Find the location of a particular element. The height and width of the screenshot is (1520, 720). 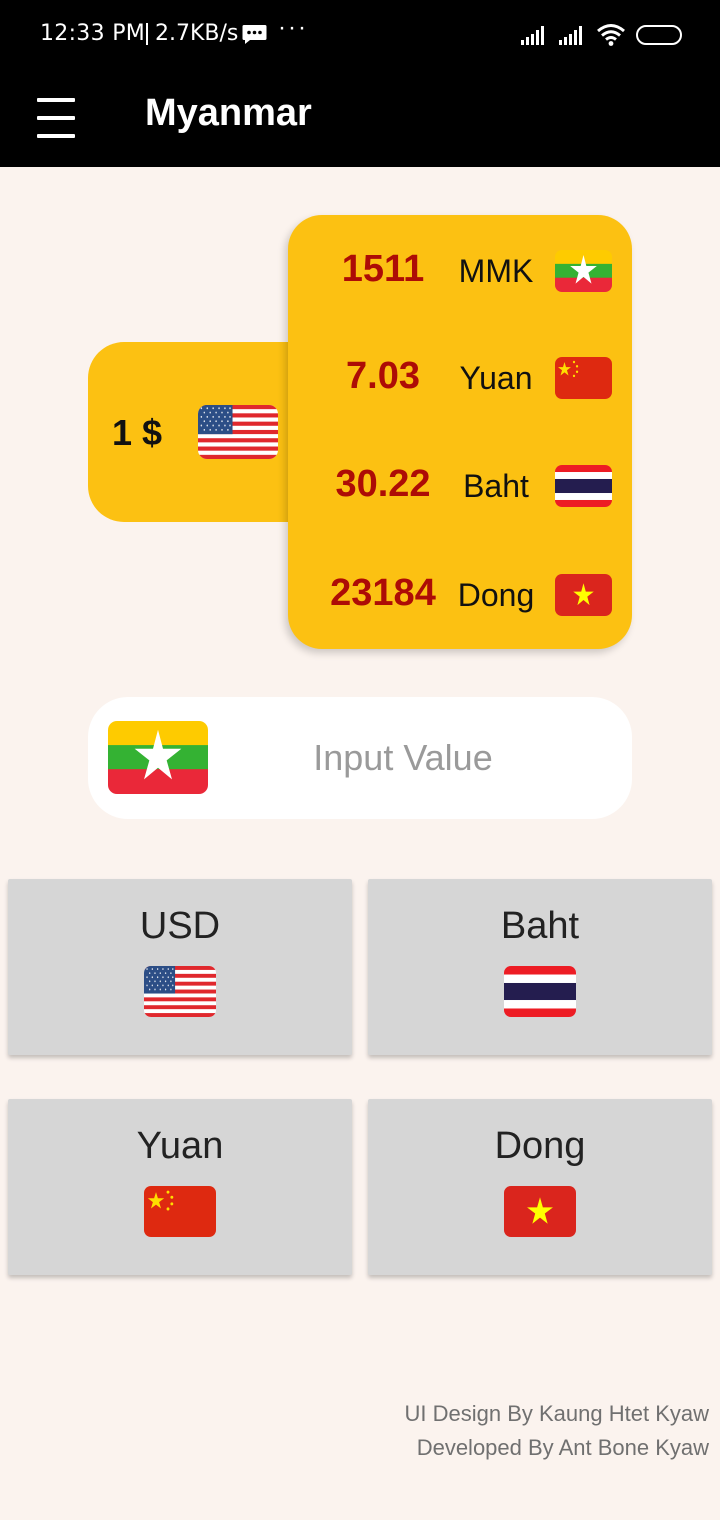

message-icon is located at coordinates (254, 34).